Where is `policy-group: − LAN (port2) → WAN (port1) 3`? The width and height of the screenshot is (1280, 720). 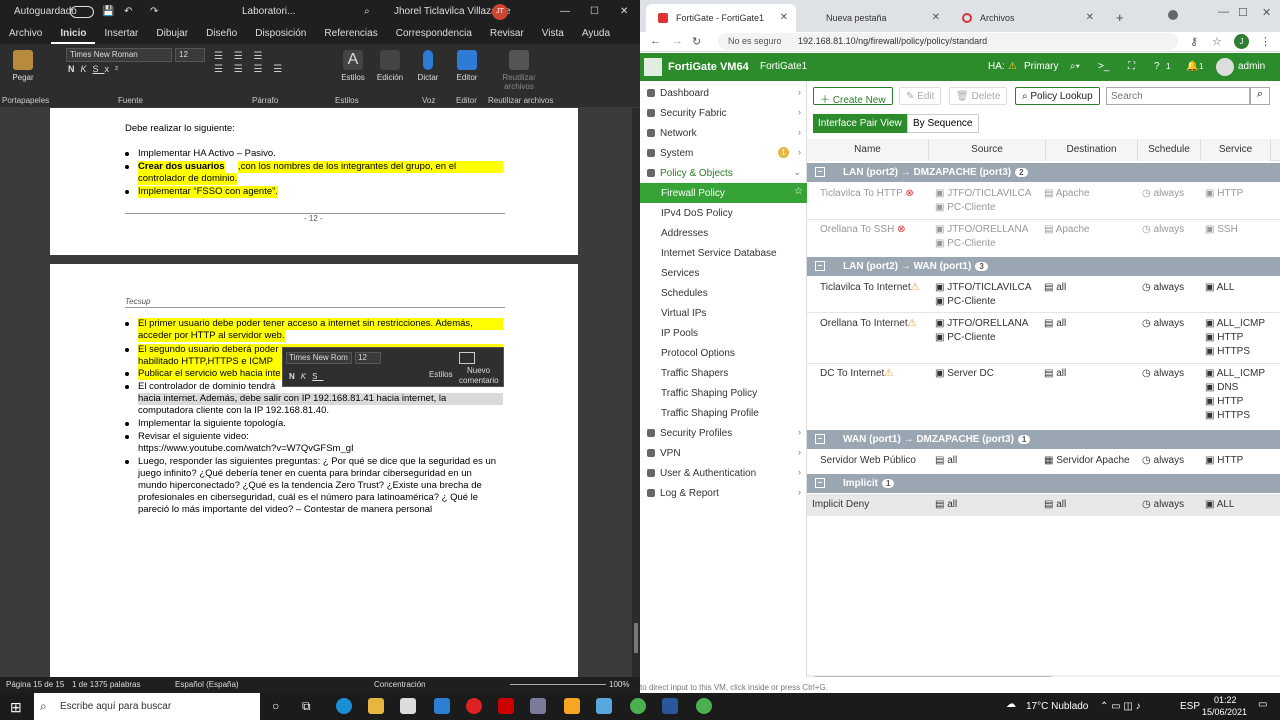 policy-group: − LAN (port2) → WAN (port1) 3 is located at coordinates (1043, 266).